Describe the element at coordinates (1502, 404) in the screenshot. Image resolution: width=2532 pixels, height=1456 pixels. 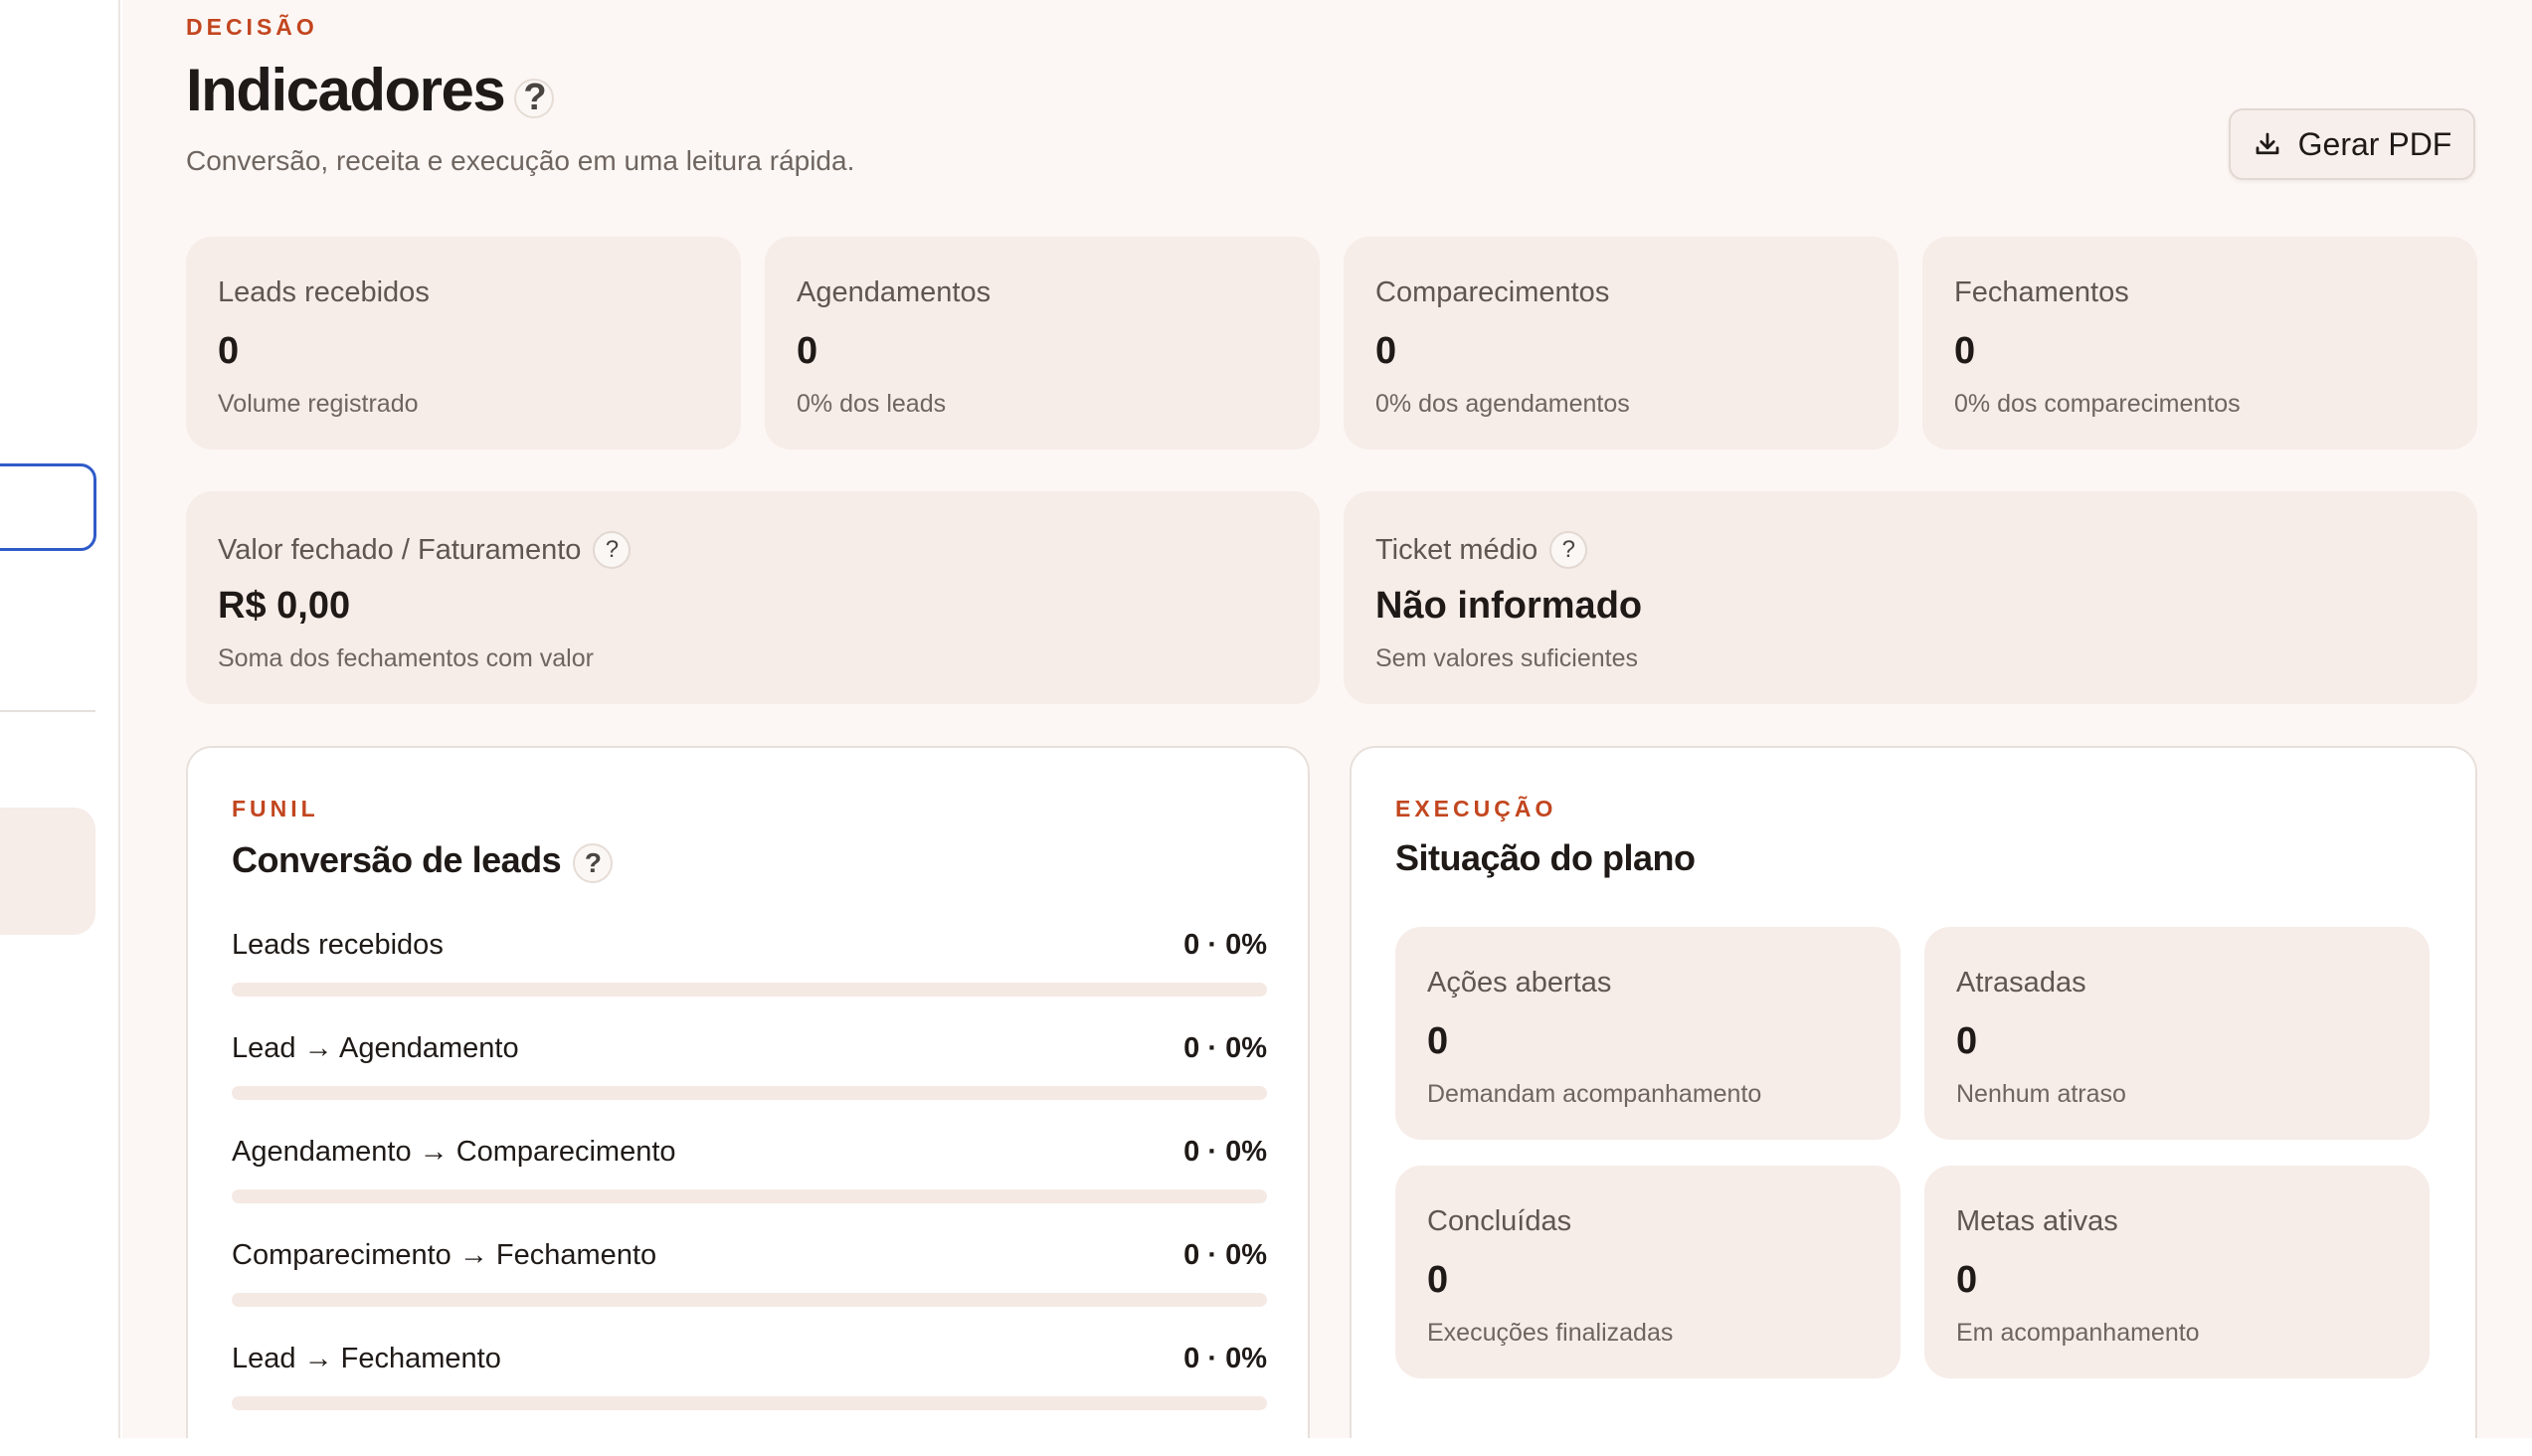
I see `kpi-note: 0% dos agendamentos` at that location.